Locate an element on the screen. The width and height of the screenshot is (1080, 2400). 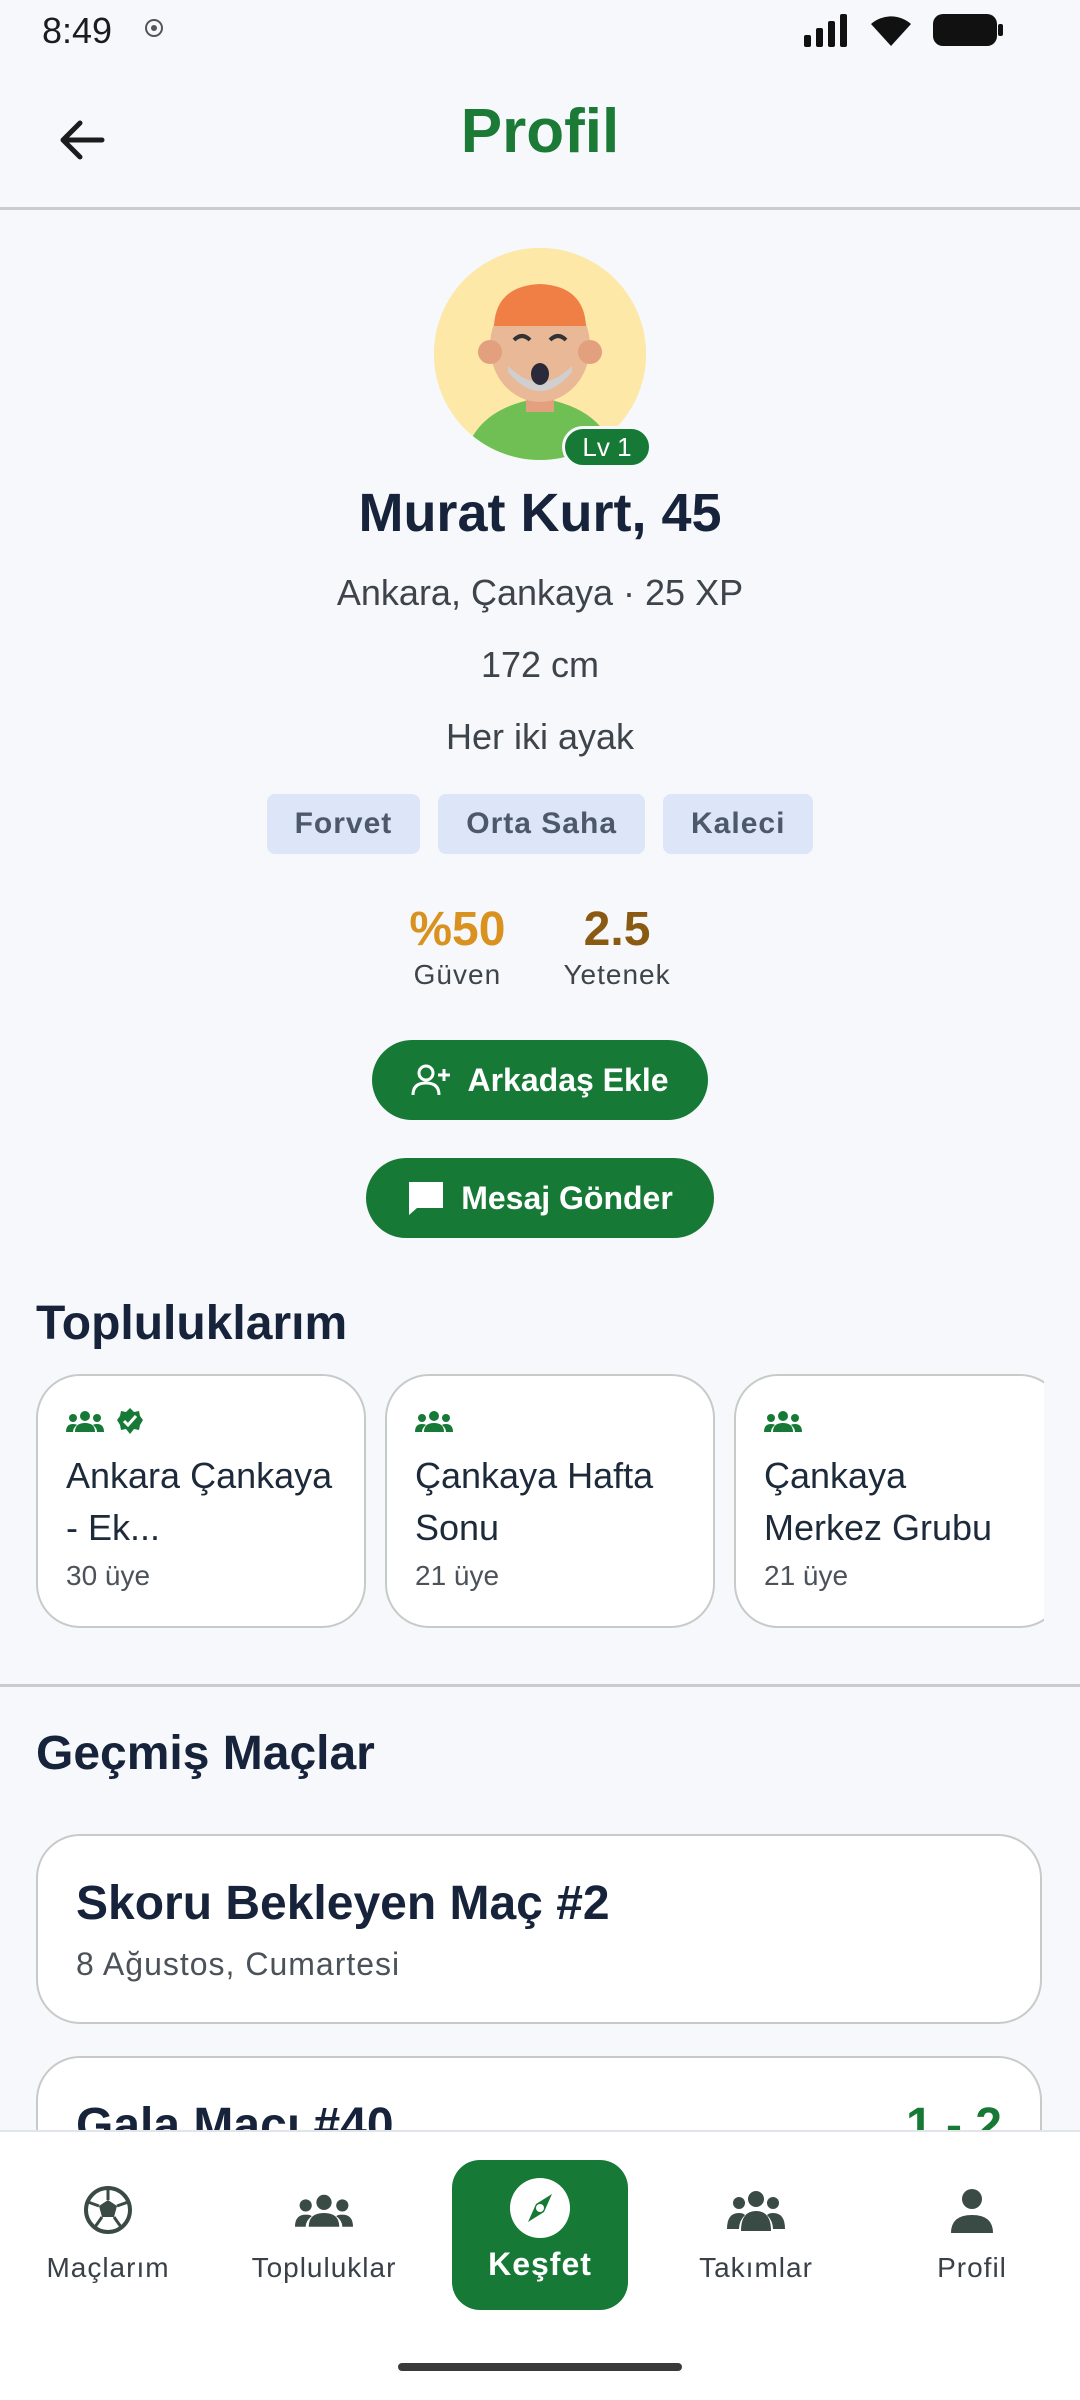
trust-stat: %50 Güven is located at coordinates (457, 946).